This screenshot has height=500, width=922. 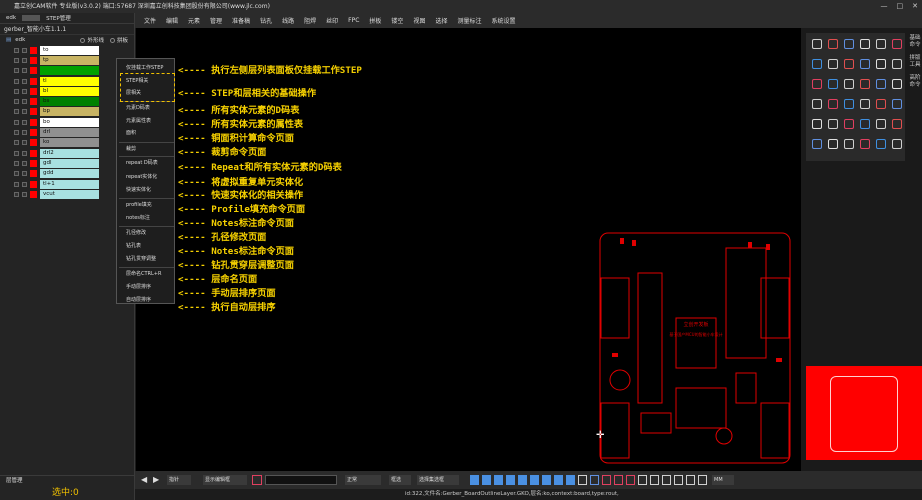 What do you see at coordinates (69, 102) in the screenshot?
I see `layer-name: bs` at bounding box center [69, 102].